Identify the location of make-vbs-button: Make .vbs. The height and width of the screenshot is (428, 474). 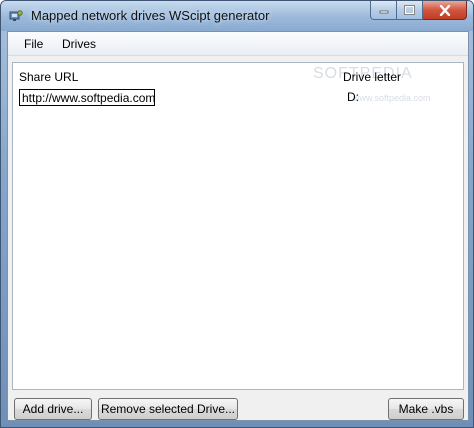
(426, 409).